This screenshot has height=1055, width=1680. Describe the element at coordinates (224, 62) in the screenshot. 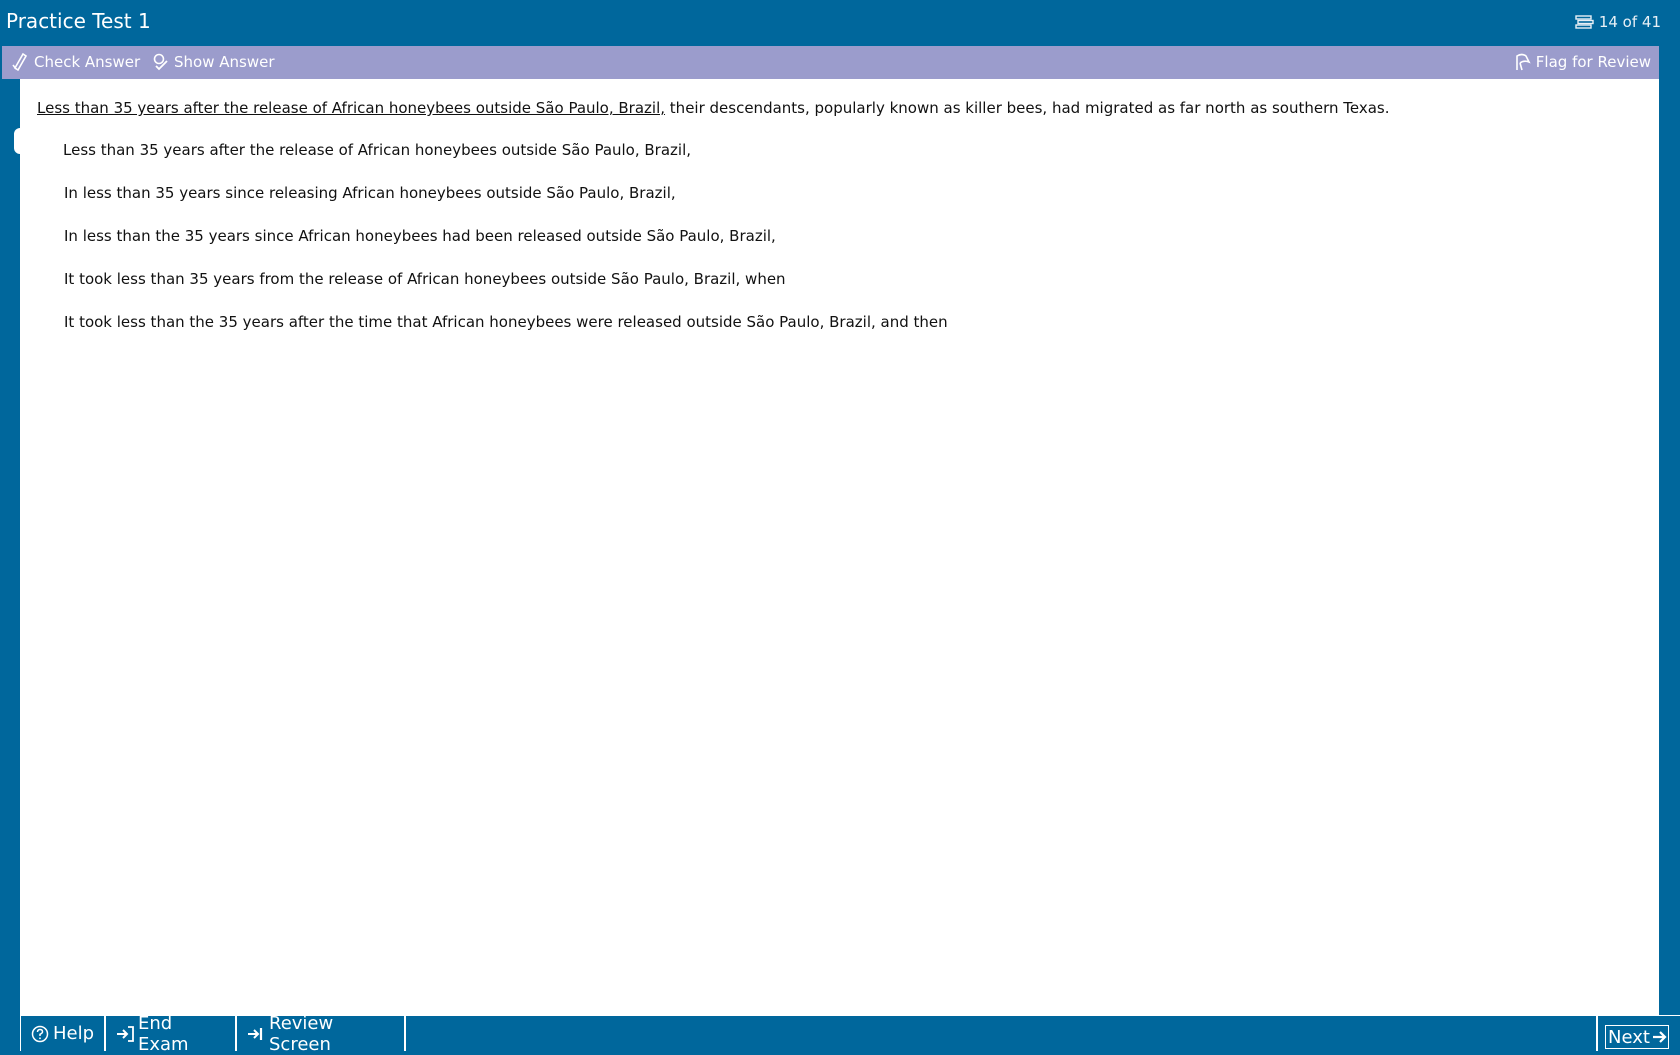

I see `show-answer-label: Show Answer` at that location.